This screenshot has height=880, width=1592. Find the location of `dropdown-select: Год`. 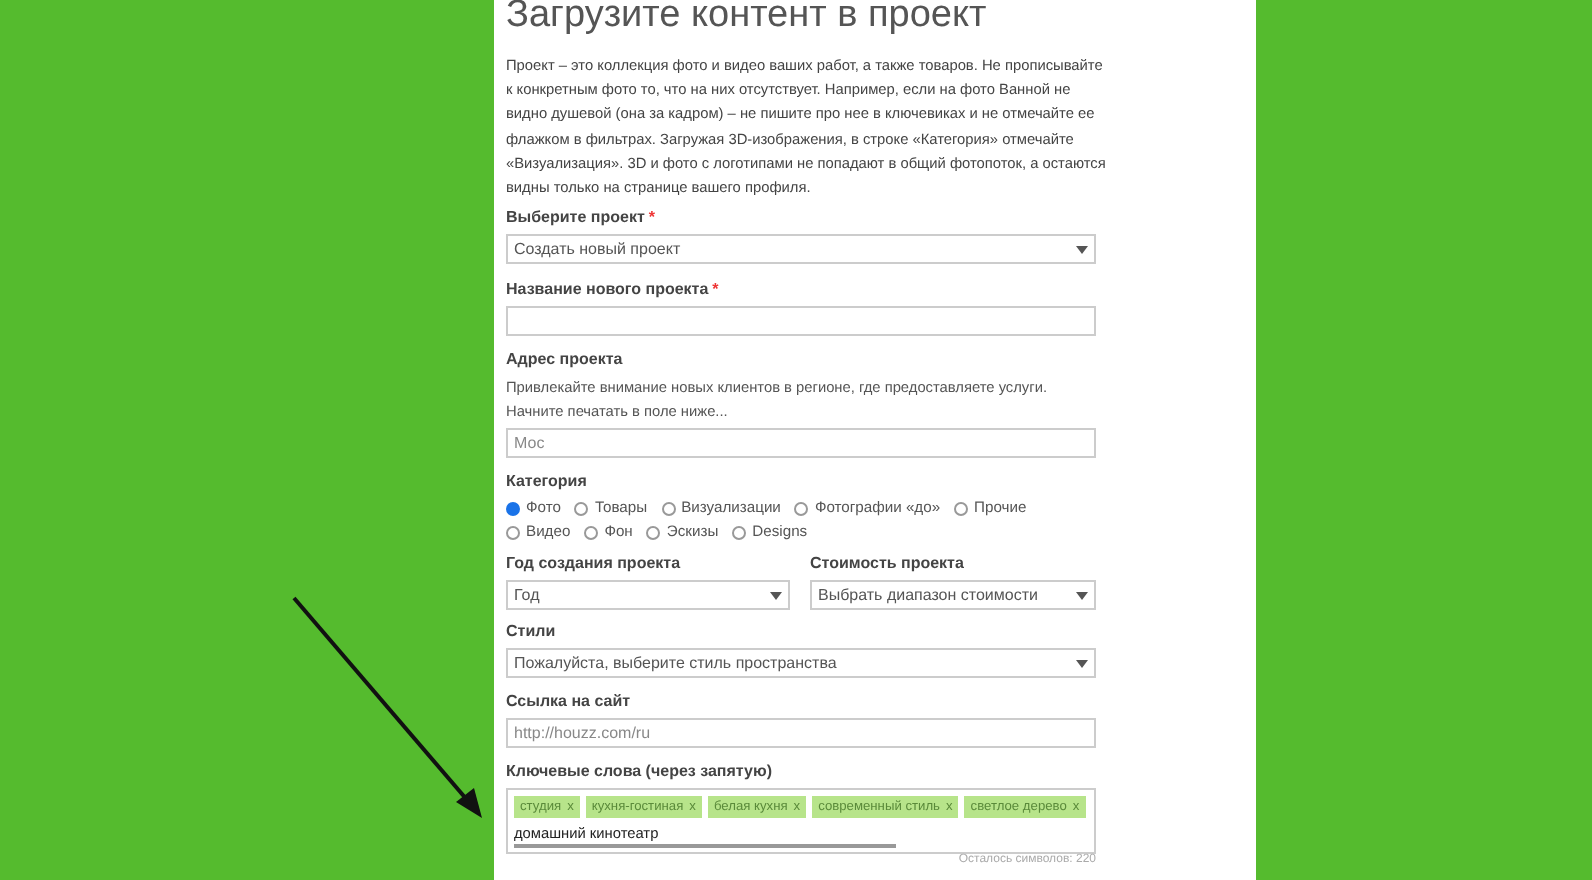

dropdown-select: Год is located at coordinates (648, 595).